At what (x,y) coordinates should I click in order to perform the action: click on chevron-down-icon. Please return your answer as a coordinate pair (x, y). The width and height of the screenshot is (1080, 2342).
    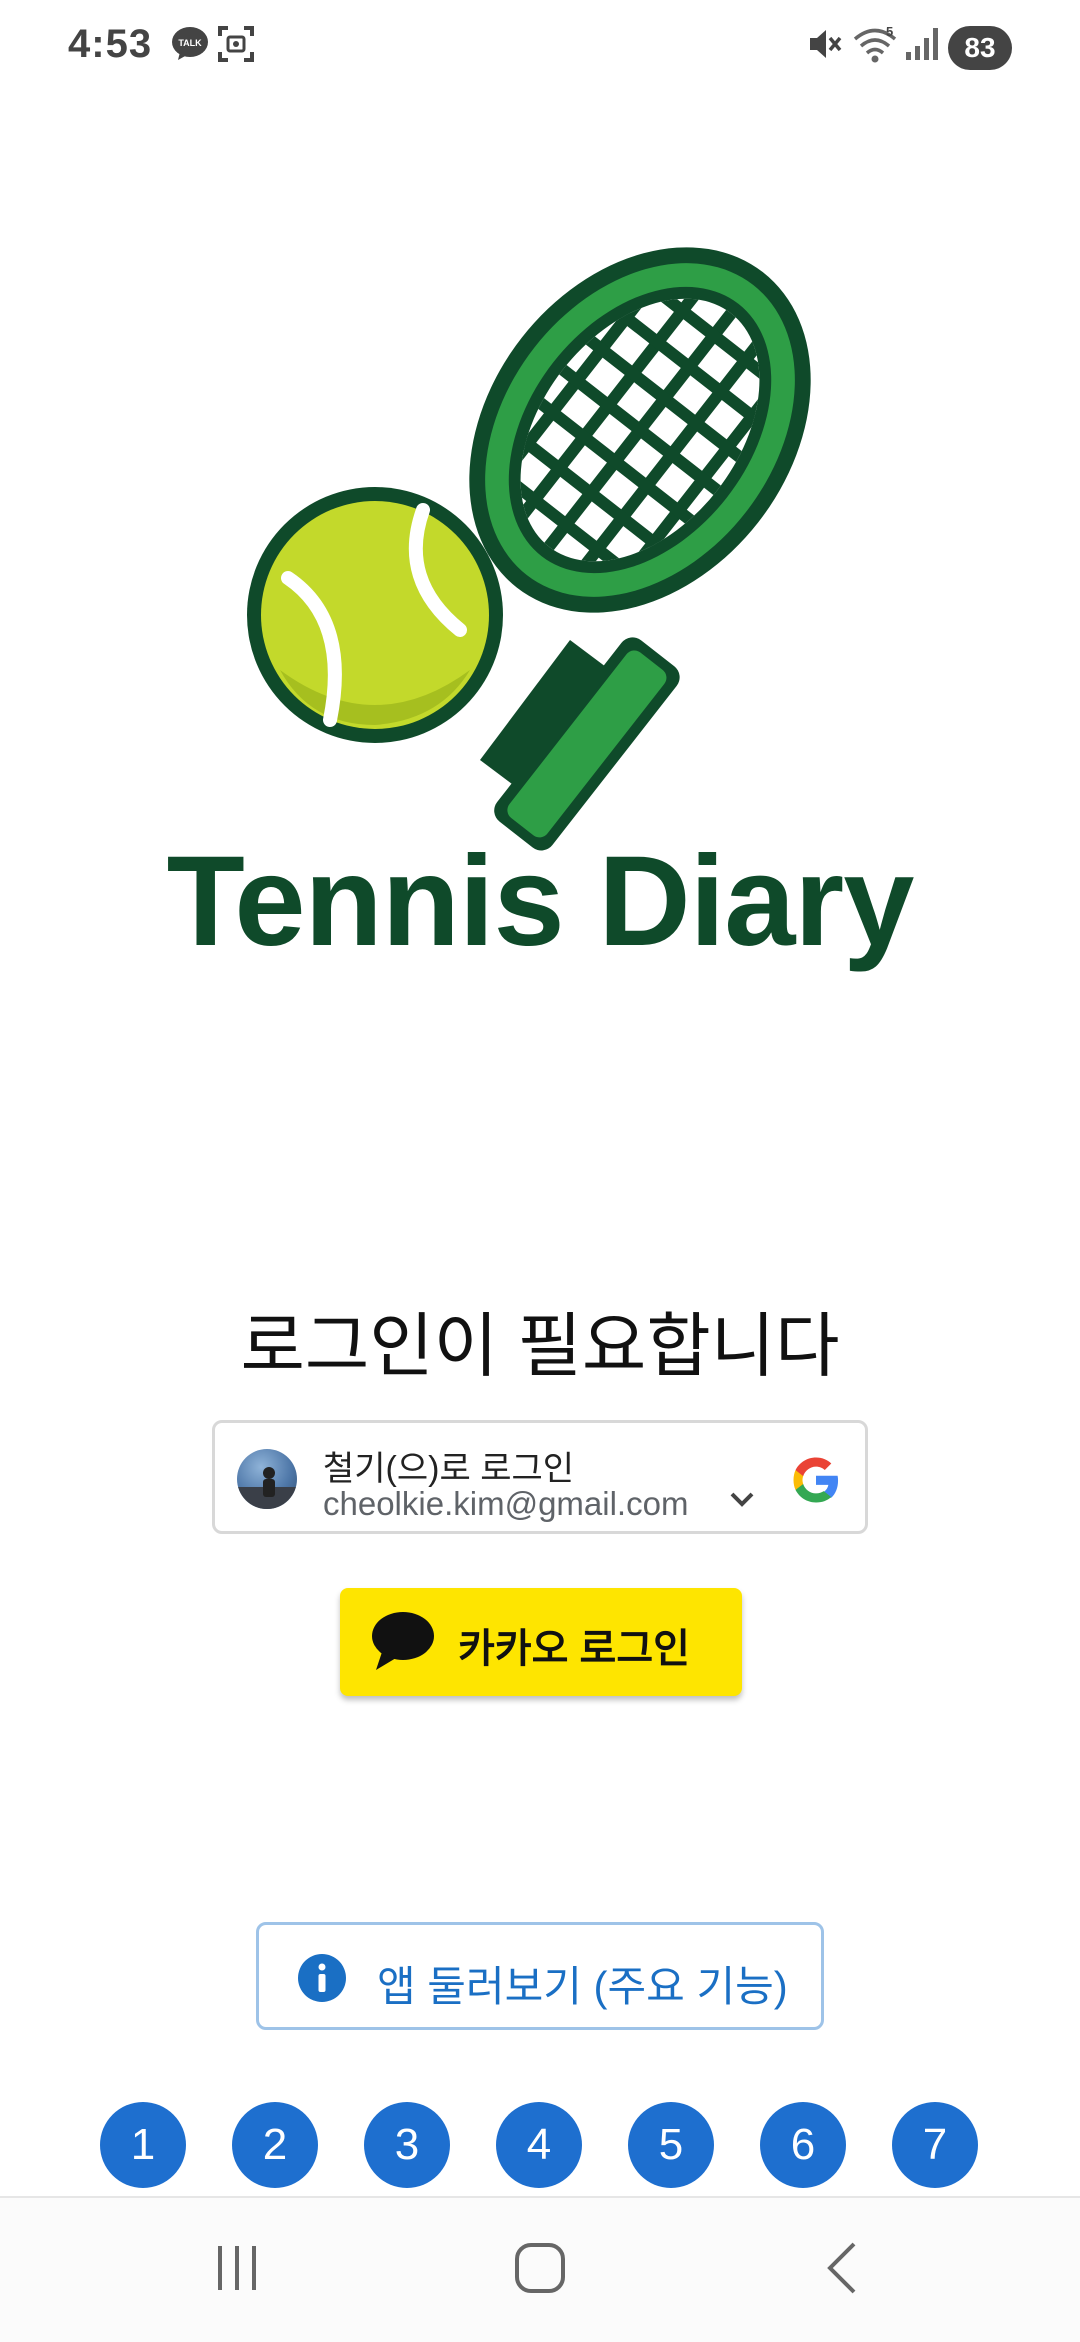
    Looking at the image, I should click on (742, 1500).